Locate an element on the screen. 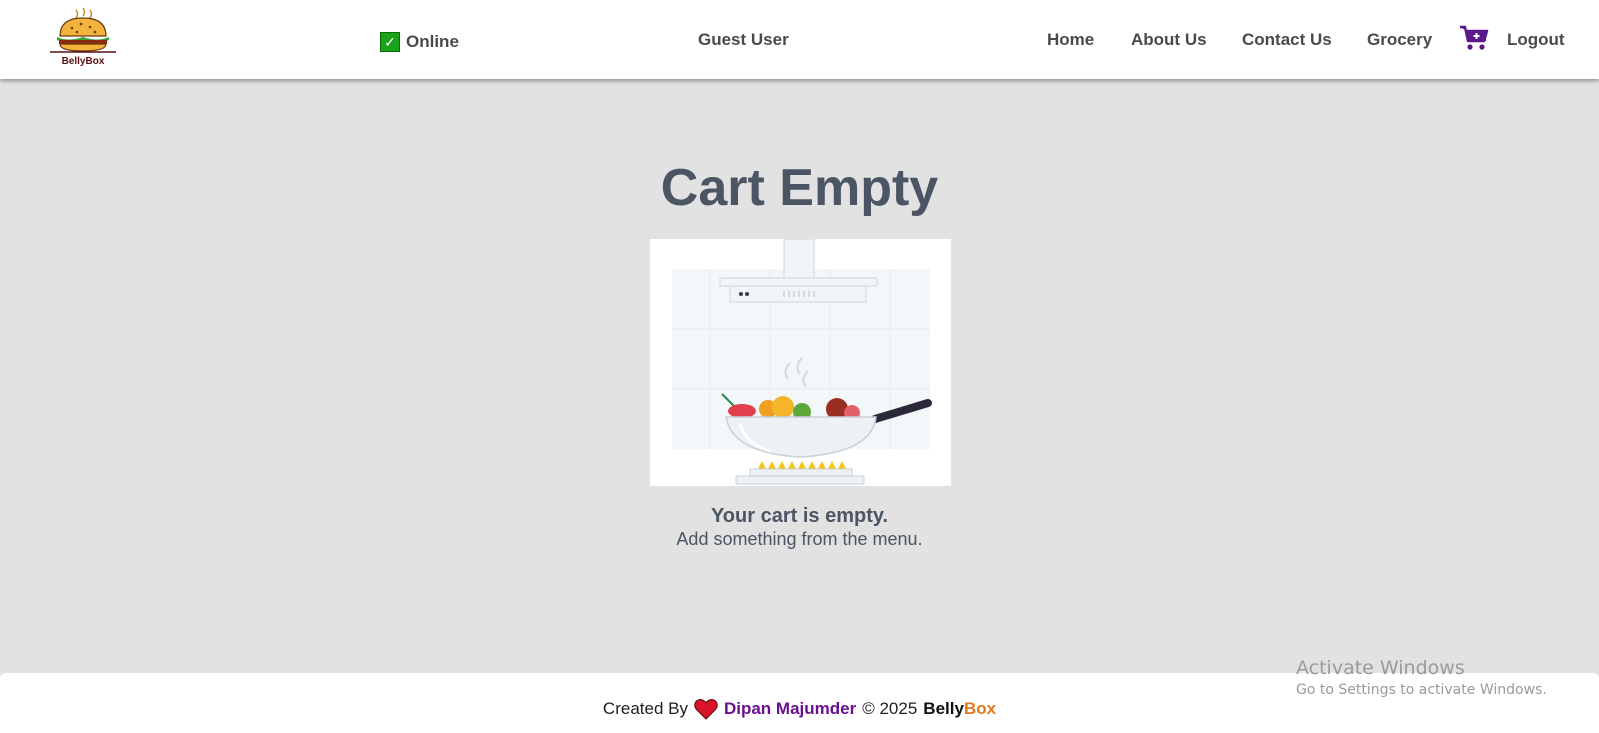 This screenshot has width=1599, height=733. bellybox-logo: BellyBox is located at coordinates (83, 38).